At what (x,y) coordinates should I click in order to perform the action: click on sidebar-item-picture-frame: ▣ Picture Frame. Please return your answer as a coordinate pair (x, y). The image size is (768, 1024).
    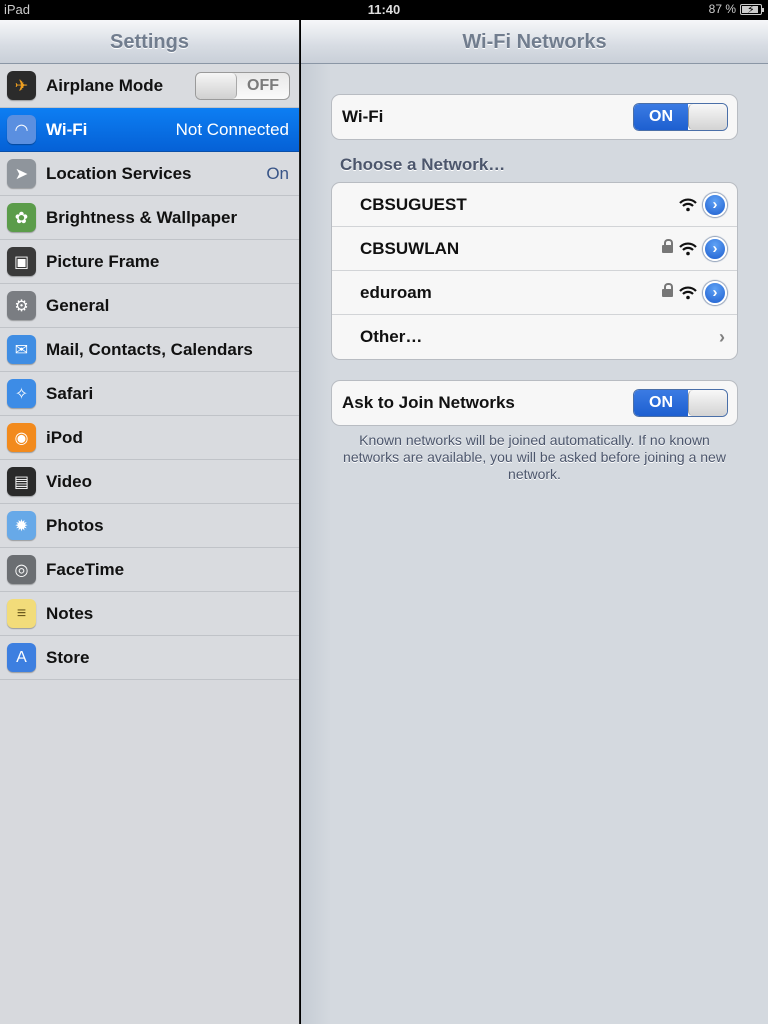
    Looking at the image, I should click on (149, 262).